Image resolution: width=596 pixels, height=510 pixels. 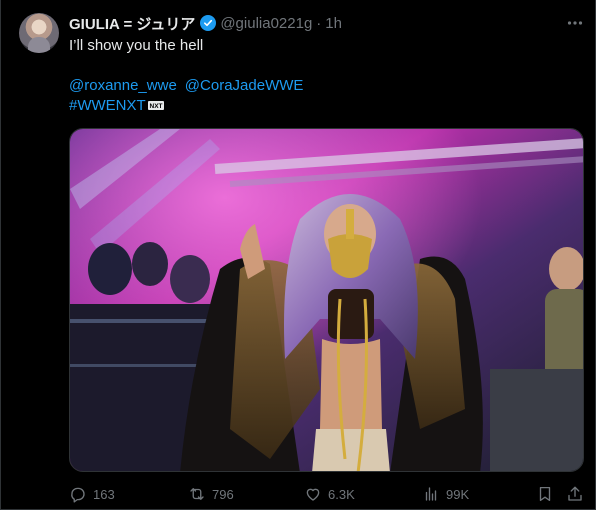 I want to click on reply-icon, so click(x=78, y=495).